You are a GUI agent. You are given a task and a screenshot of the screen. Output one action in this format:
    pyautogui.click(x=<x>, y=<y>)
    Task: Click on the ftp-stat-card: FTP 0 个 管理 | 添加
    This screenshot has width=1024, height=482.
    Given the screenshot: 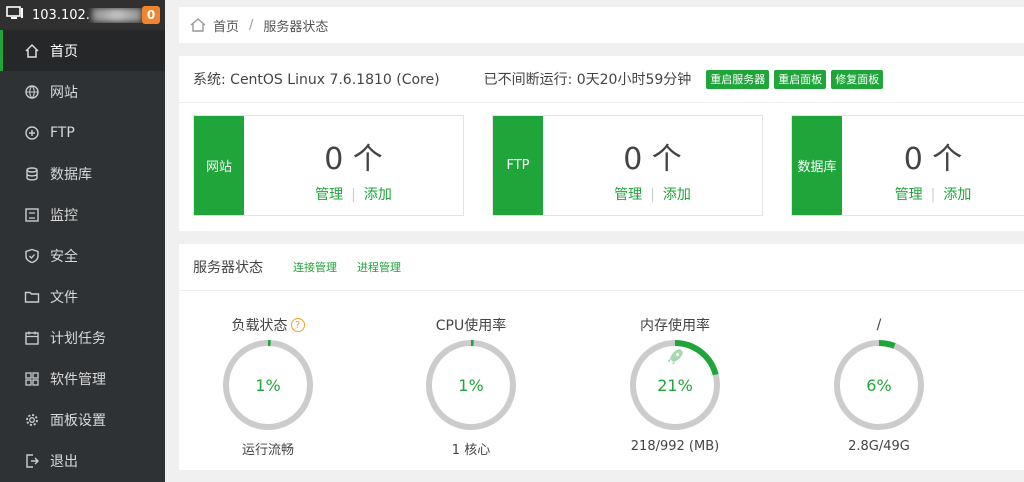 What is the action you would take?
    pyautogui.click(x=627, y=165)
    